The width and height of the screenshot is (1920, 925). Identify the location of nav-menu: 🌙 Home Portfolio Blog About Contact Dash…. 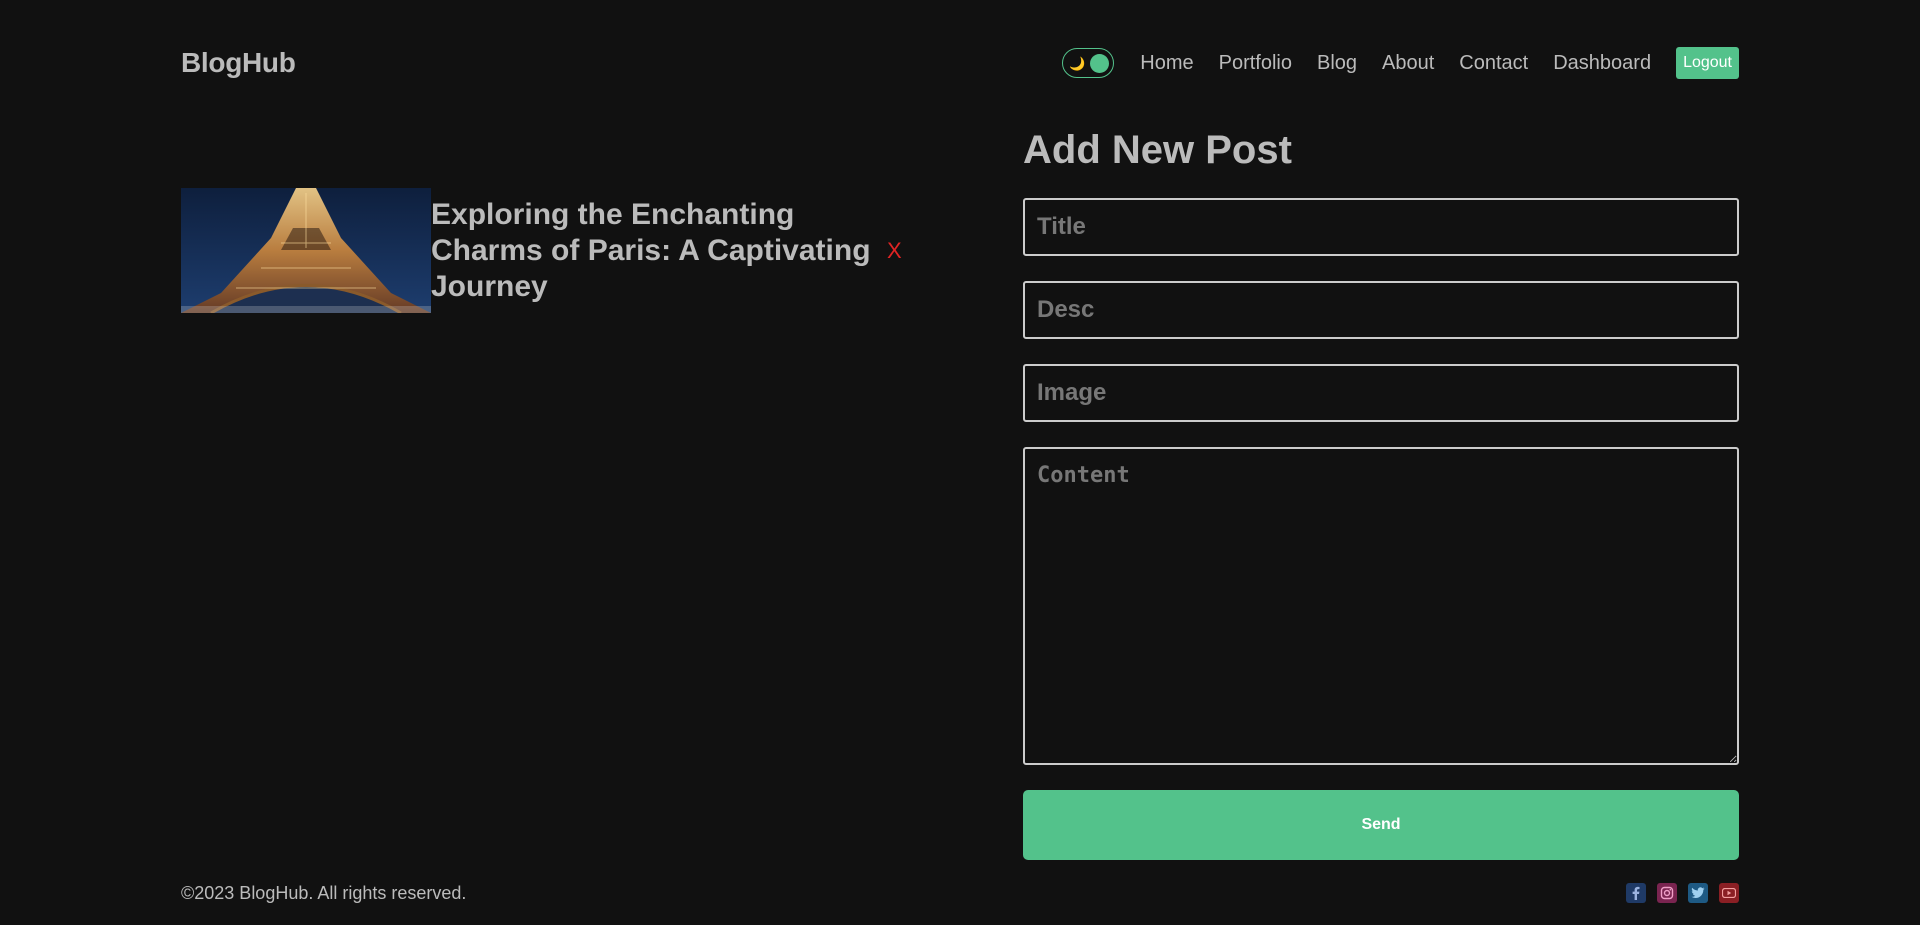
(1400, 63).